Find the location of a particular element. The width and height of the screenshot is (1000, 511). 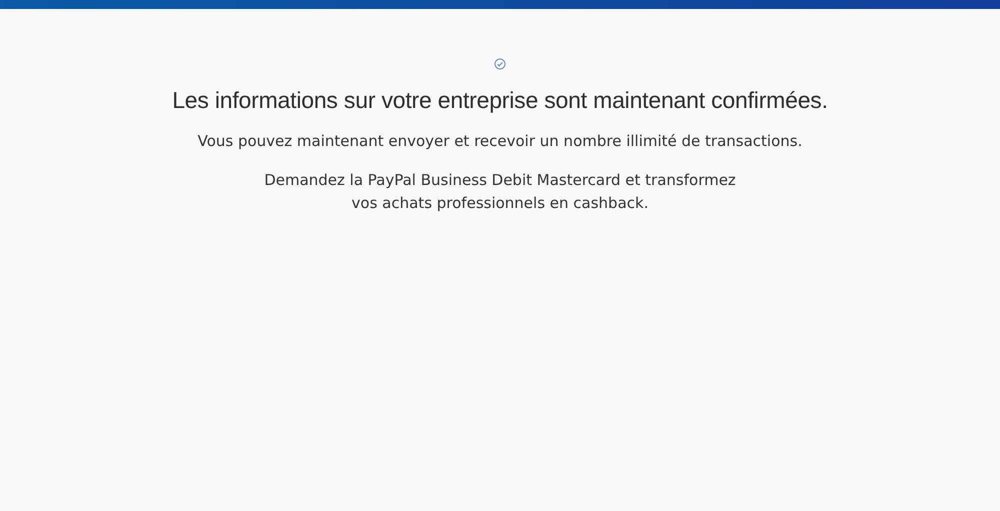

confirmation-heading: Les informations sur votre entreprise sont maintenant confirmées. is located at coordinates (500, 100).